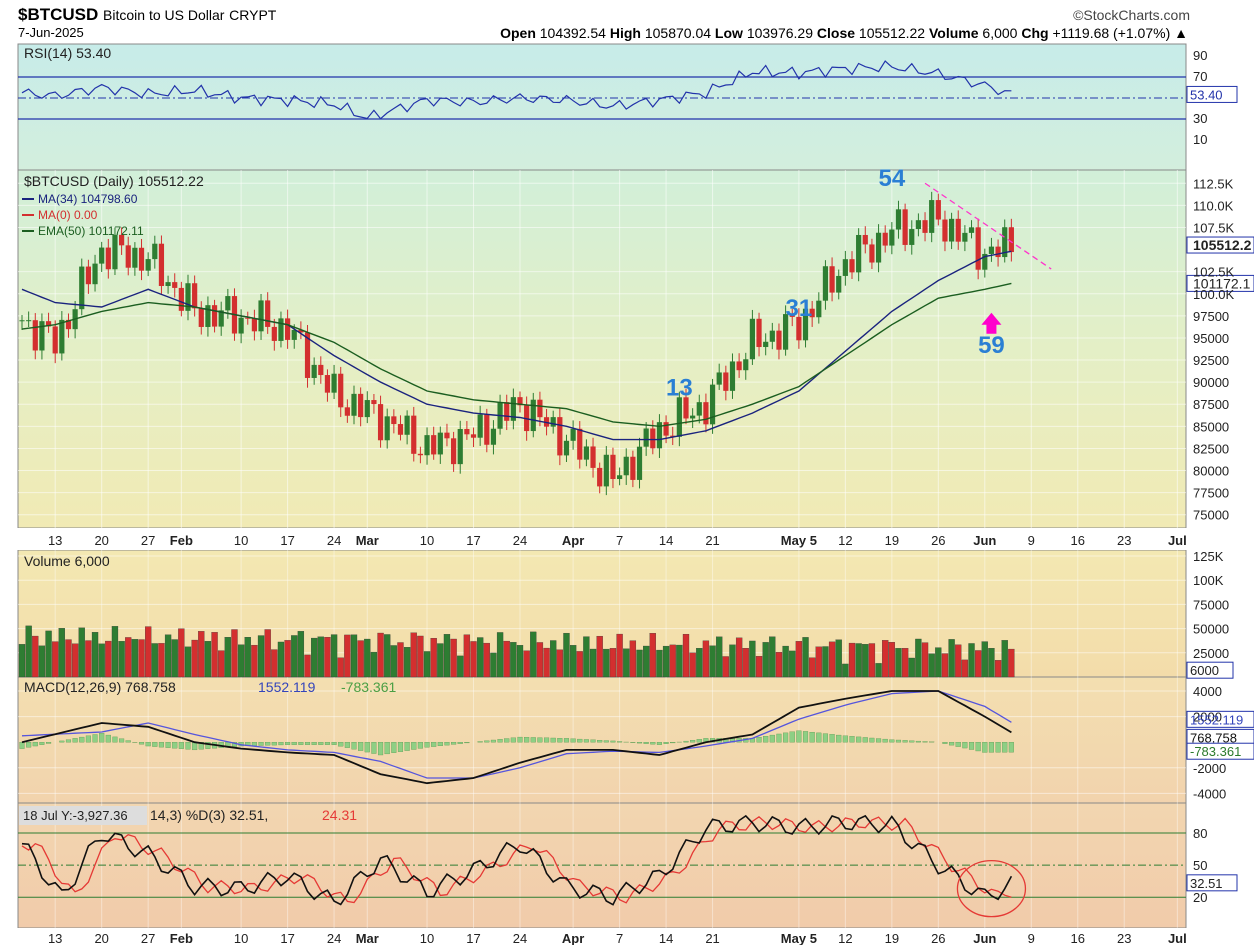  Describe the element at coordinates (891, 178) in the screenshot. I see `wave-annotation: 54` at that location.